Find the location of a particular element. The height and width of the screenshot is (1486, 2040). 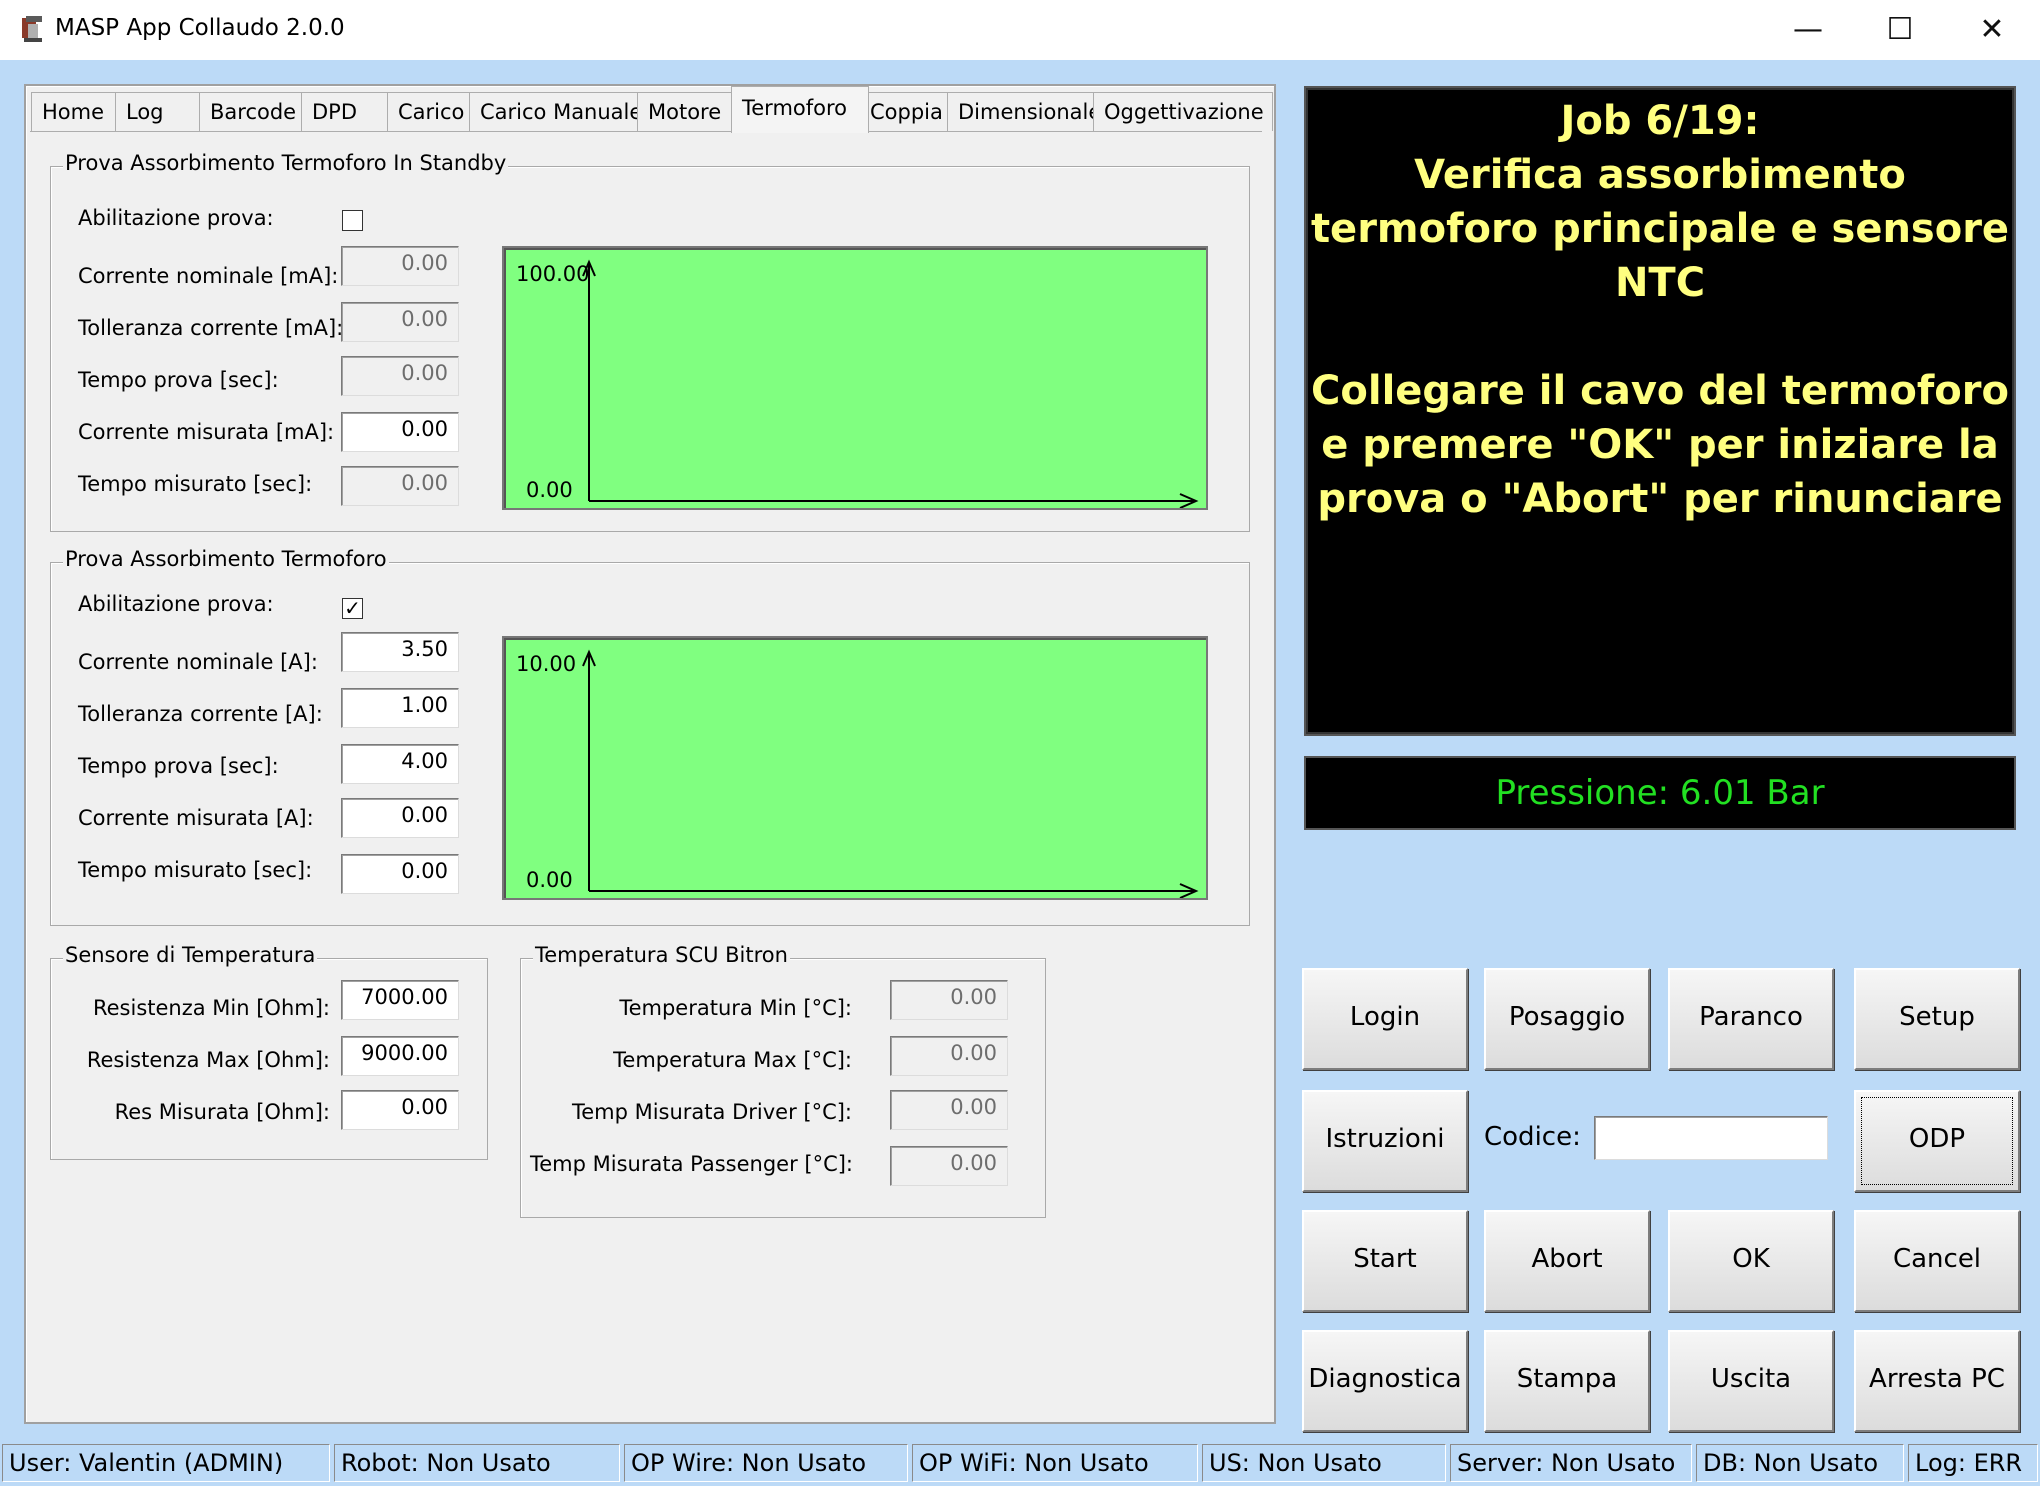

close-button: ✕ is located at coordinates (1992, 30).